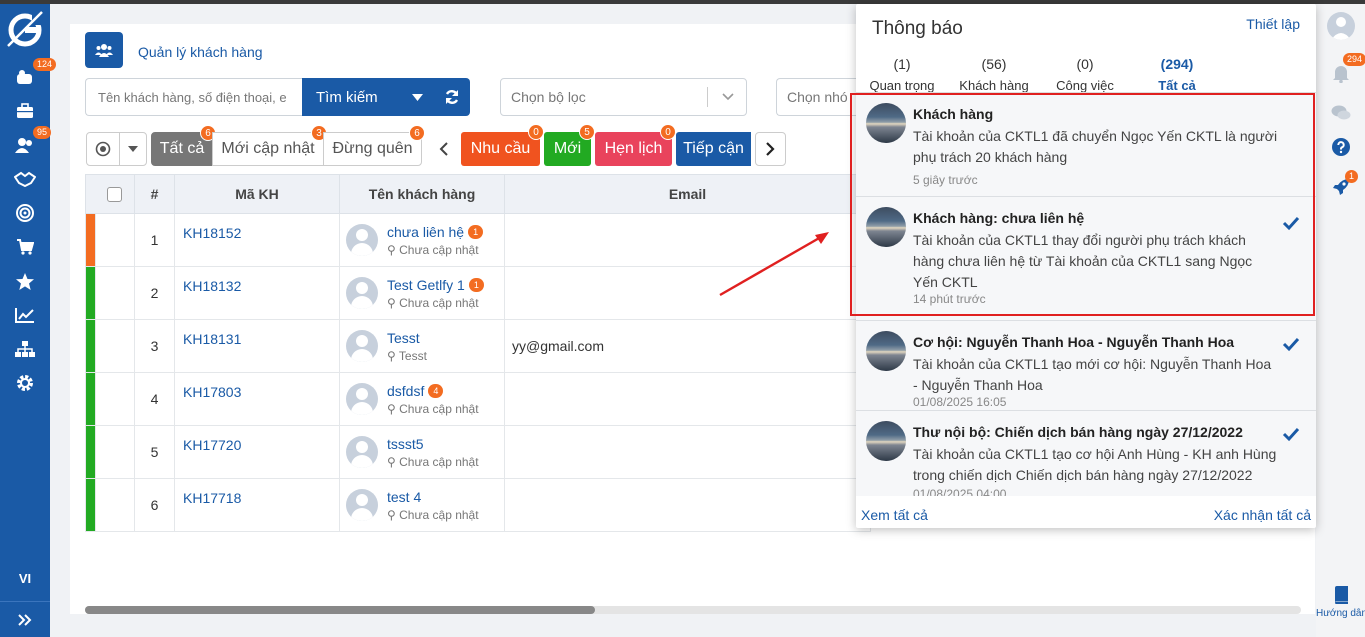 Image resolution: width=1365 pixels, height=637 pixels. I want to click on customer-name-link: chưa liên hệ, so click(425, 232).